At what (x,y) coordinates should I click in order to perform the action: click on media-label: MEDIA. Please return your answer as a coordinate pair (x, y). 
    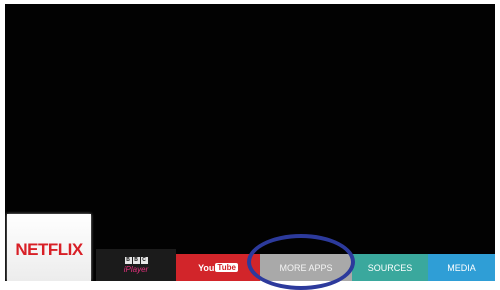
    Looking at the image, I should click on (461, 267).